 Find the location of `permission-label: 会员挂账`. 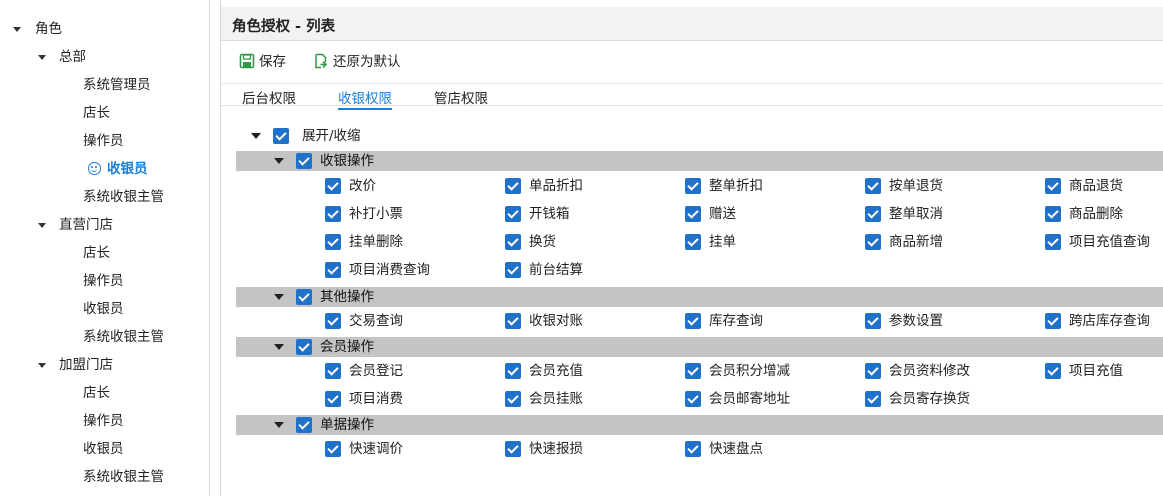

permission-label: 会员挂账 is located at coordinates (556, 399).